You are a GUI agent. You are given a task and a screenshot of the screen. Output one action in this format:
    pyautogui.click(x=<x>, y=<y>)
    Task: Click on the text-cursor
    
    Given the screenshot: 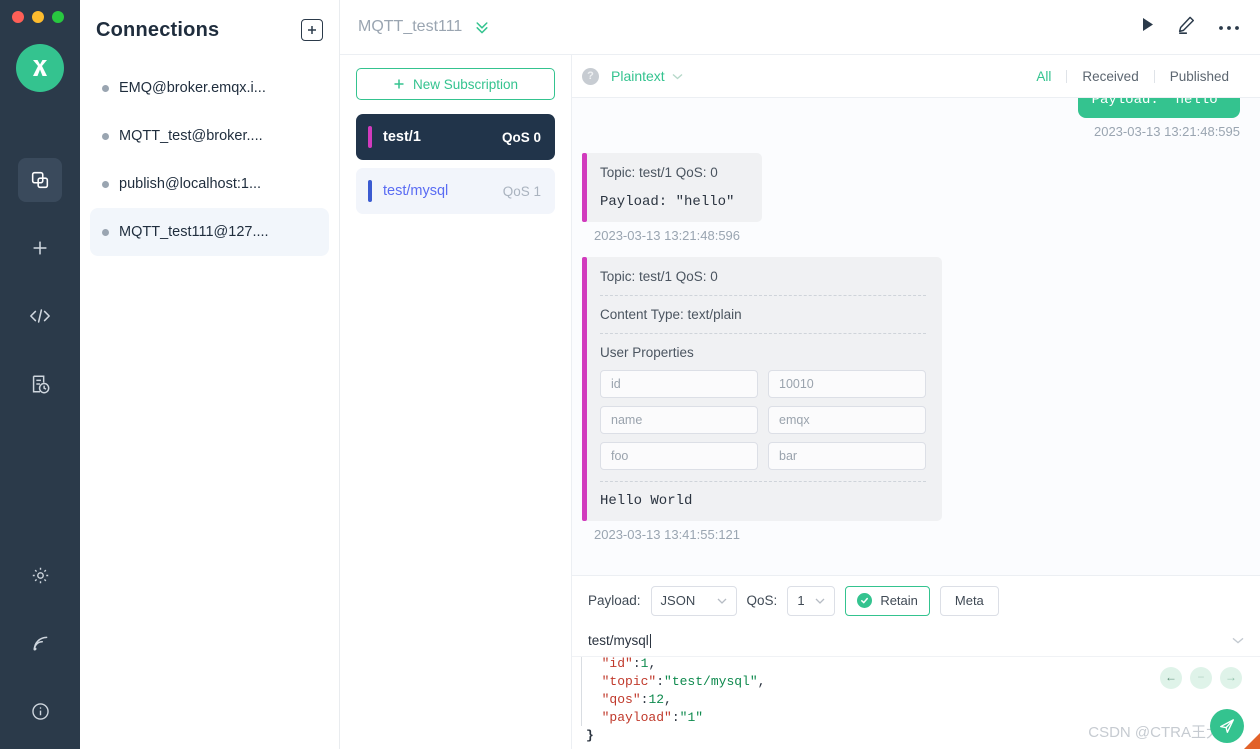 What is the action you would take?
    pyautogui.click(x=650, y=640)
    